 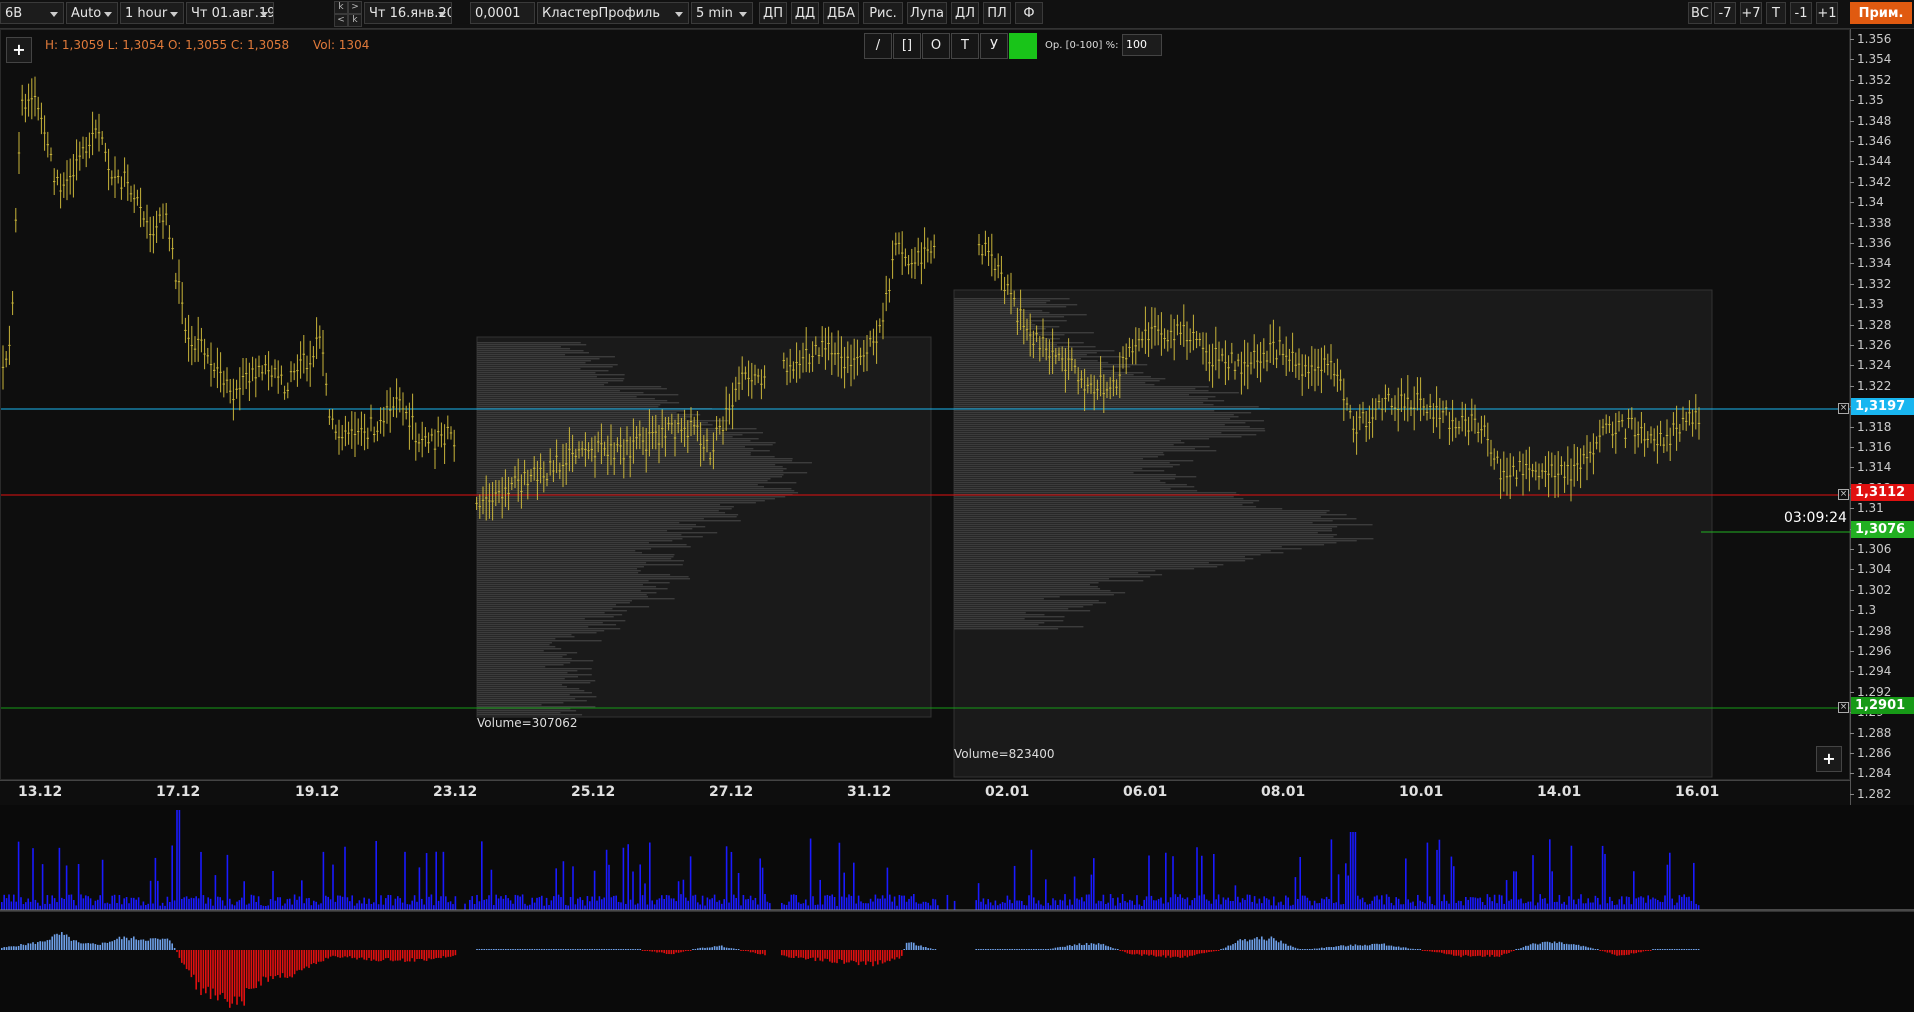 What do you see at coordinates (355, 7) in the screenshot?
I see `shift-right-button: >` at bounding box center [355, 7].